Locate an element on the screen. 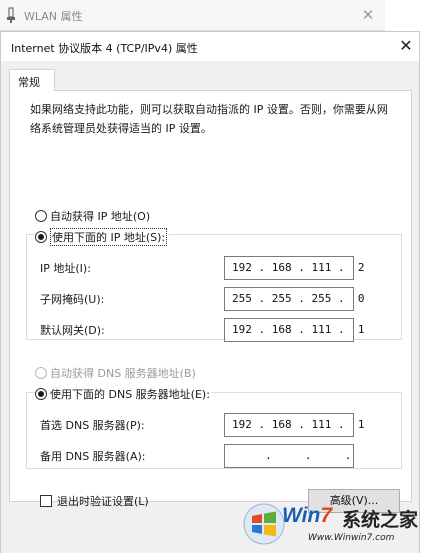  site-watermark: Win7 系统之家 Www.Winwin7.com is located at coordinates (330, 525).